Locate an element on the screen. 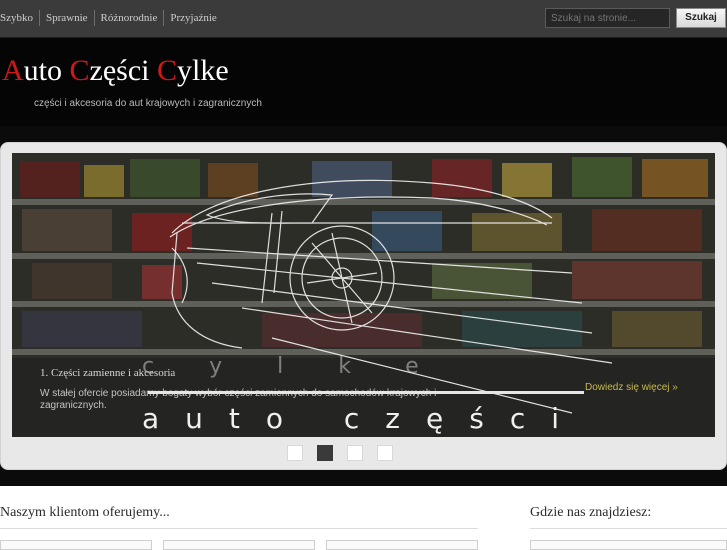 The image size is (727, 550). slide-logo-top: cylke is located at coordinates (308, 366).